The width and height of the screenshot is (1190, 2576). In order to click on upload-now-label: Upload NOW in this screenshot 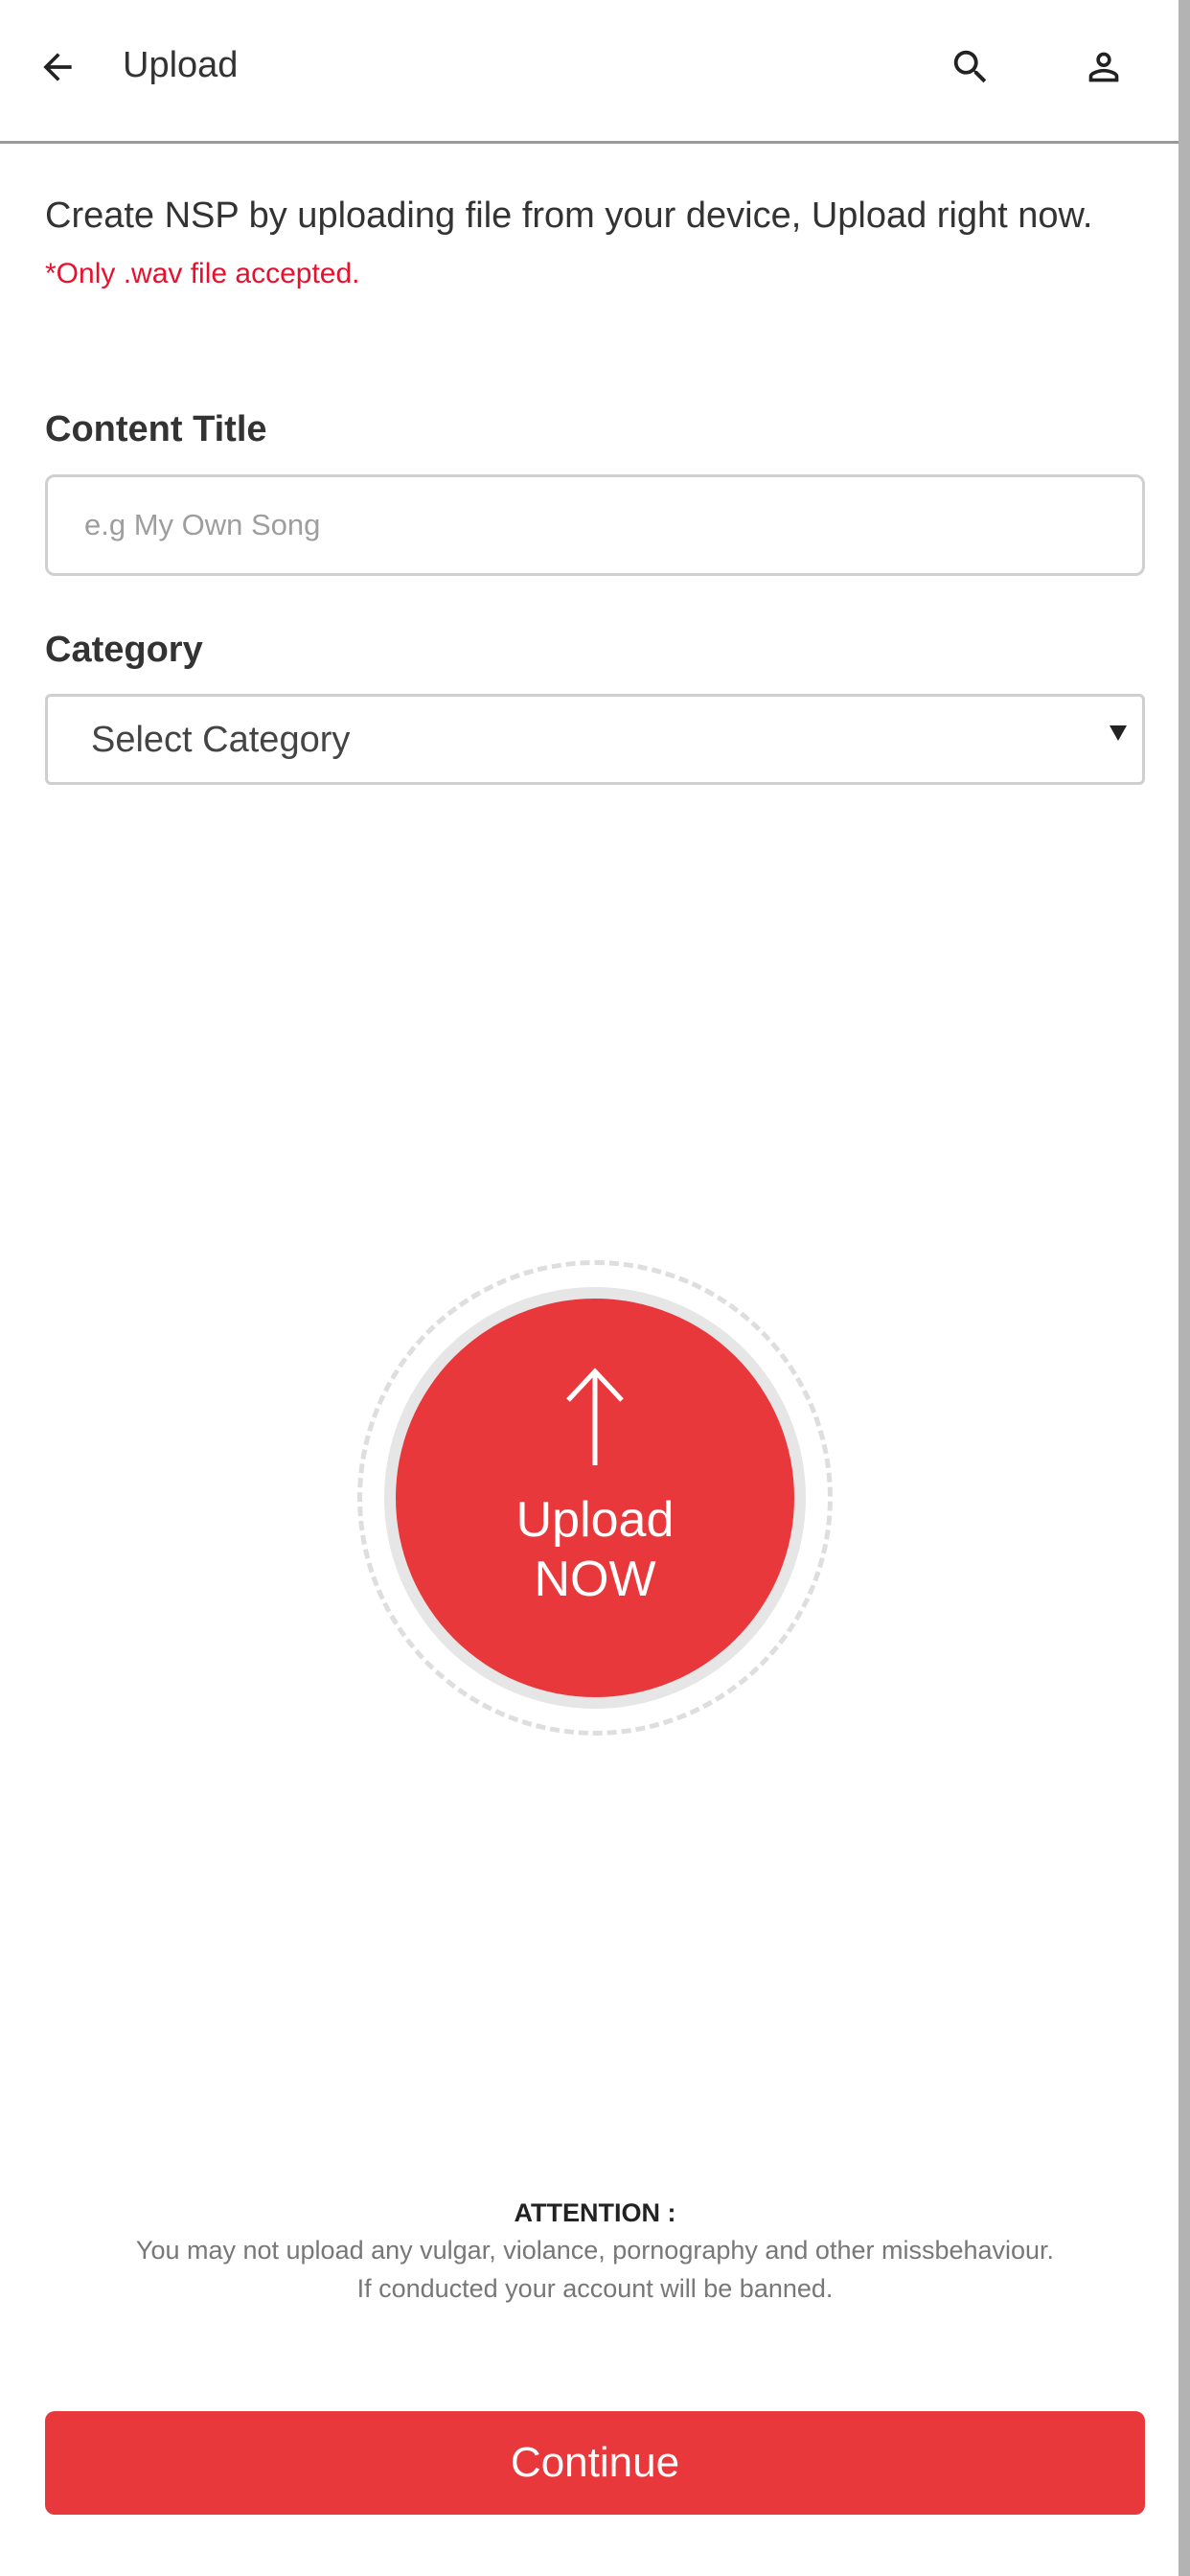, I will do `click(595, 1549)`.